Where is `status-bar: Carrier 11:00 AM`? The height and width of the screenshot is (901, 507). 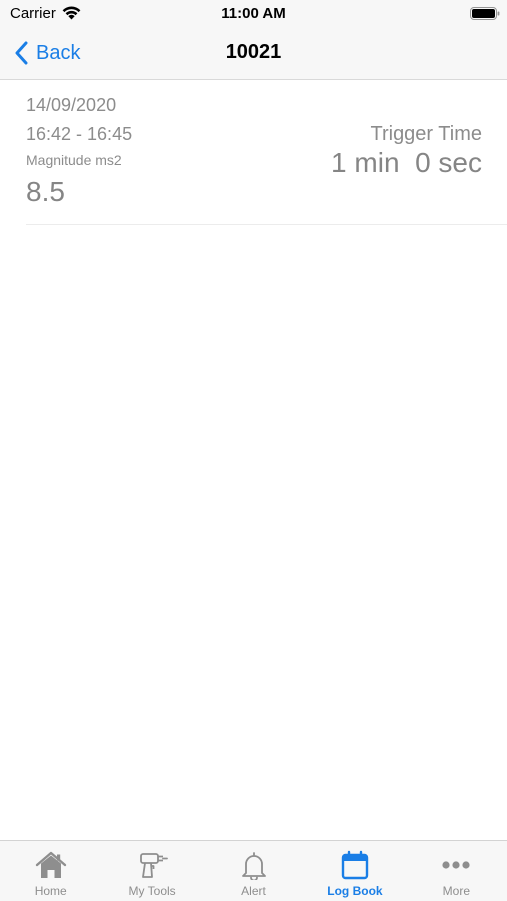
status-bar: Carrier 11:00 AM is located at coordinates (253, 14).